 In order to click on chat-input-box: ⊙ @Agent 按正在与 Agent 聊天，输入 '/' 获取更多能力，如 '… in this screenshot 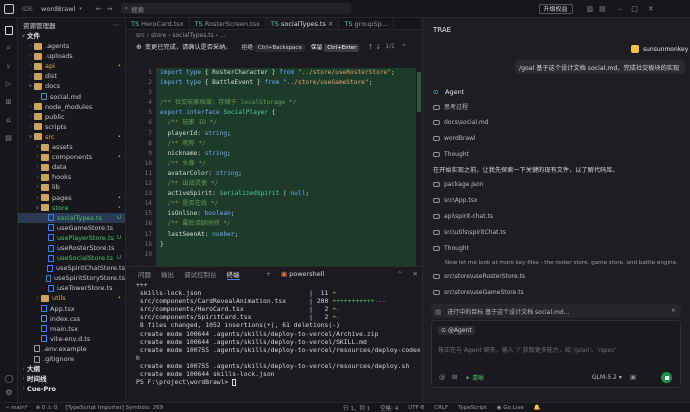, I will do `click(556, 354)`.